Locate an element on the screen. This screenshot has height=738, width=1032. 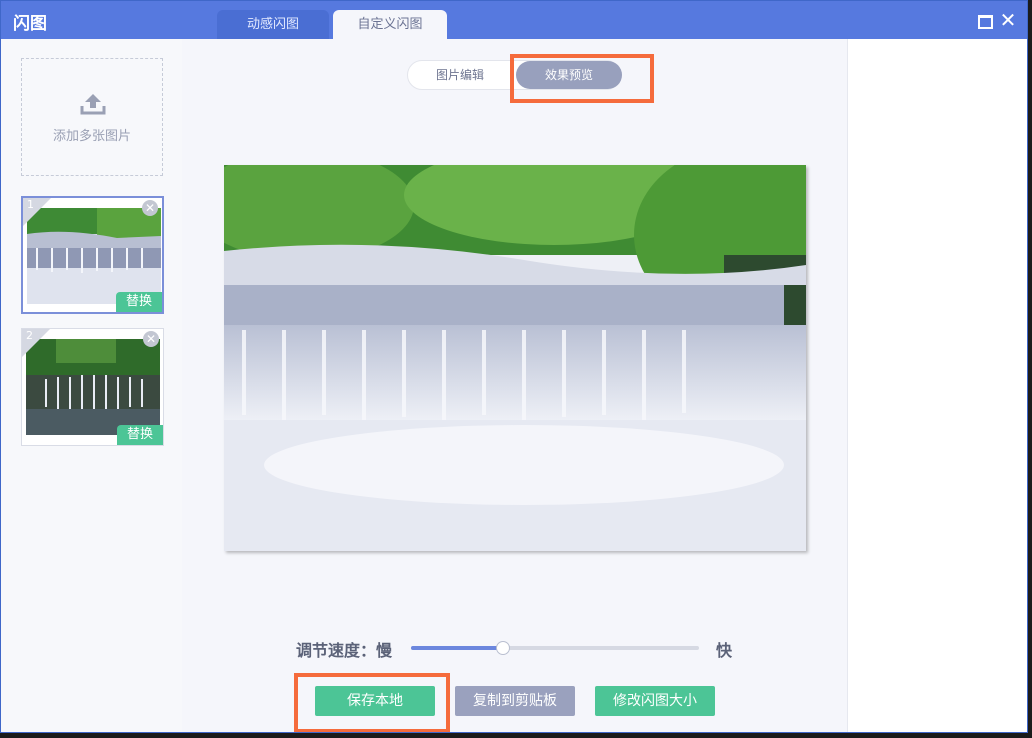
thumbnail-number-badge: 2 is located at coordinates (36, 343).